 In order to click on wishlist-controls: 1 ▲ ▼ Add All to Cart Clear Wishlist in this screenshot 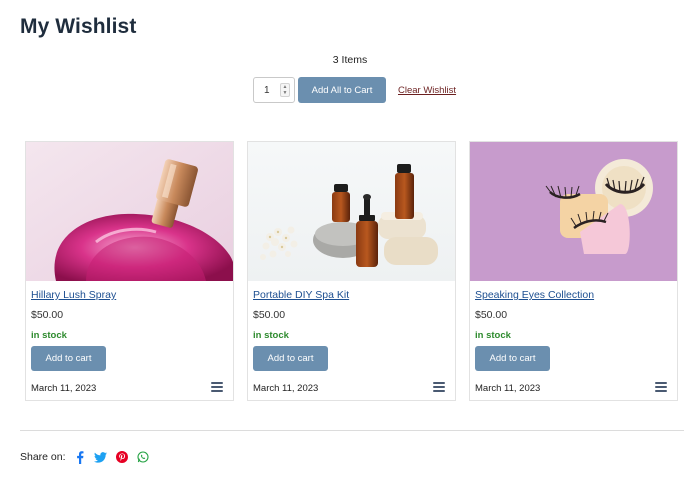, I will do `click(354, 90)`.